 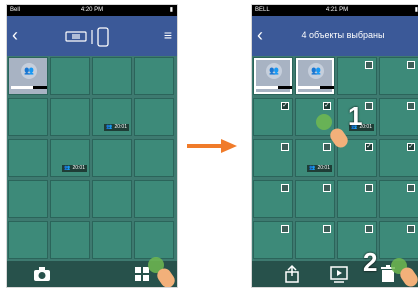 What do you see at coordinates (343, 35) in the screenshot?
I see `selection-title: 4 объекты выбраны` at bounding box center [343, 35].